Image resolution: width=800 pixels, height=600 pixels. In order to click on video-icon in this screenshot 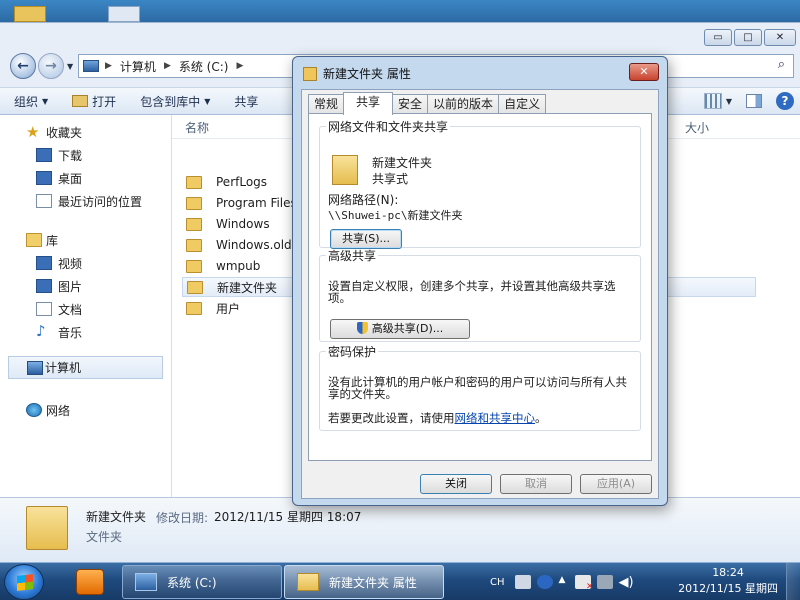, I will do `click(44, 263)`.